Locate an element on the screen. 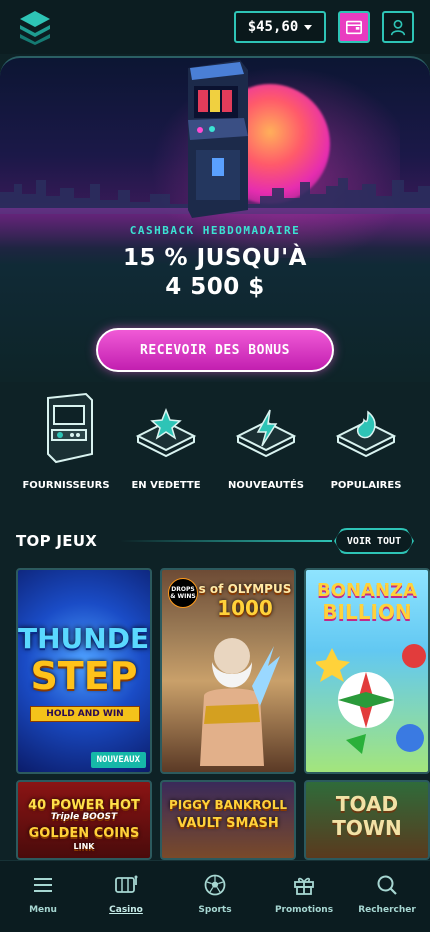 This screenshot has width=430, height=932. game-tile-bonanza-billion: BONANZA BILLION is located at coordinates (367, 671).